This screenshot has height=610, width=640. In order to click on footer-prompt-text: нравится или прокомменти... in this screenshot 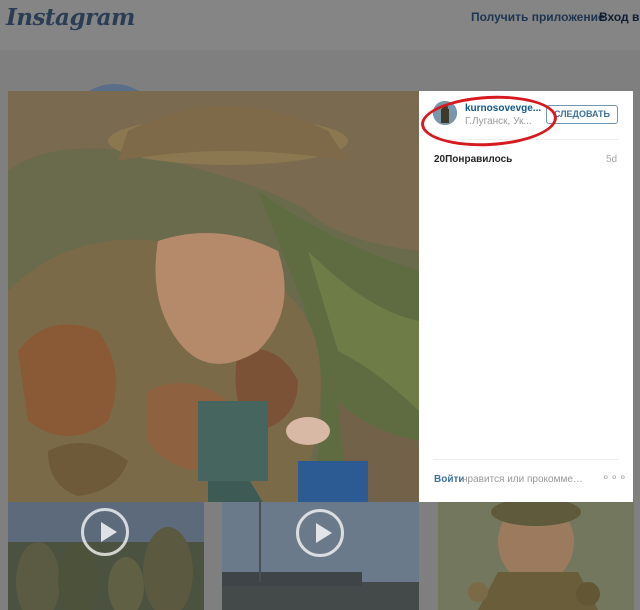, I will do `click(525, 479)`.